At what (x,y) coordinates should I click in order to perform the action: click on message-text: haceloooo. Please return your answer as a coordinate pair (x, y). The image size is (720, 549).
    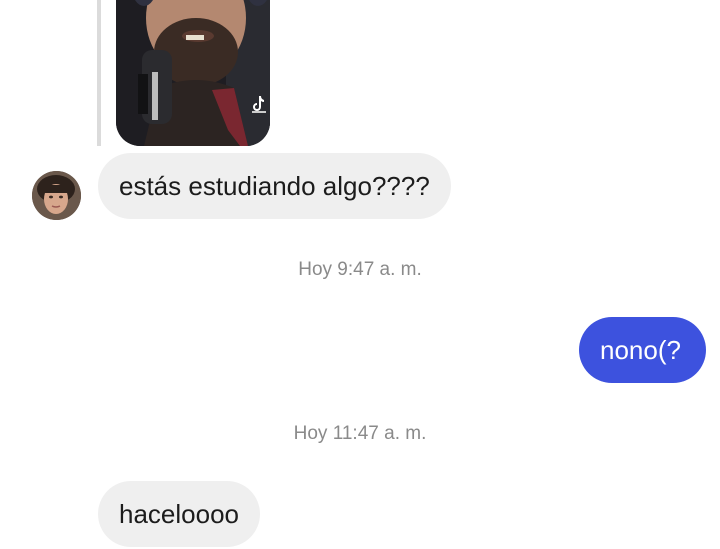
    Looking at the image, I should click on (179, 514).